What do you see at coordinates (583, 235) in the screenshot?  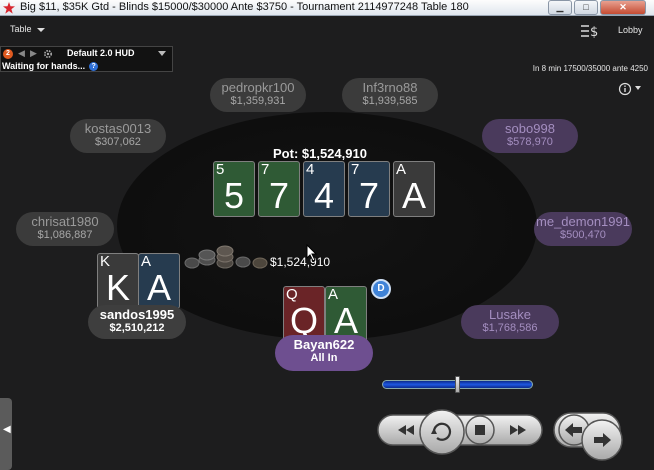 I see `player-stack: $500,470` at bounding box center [583, 235].